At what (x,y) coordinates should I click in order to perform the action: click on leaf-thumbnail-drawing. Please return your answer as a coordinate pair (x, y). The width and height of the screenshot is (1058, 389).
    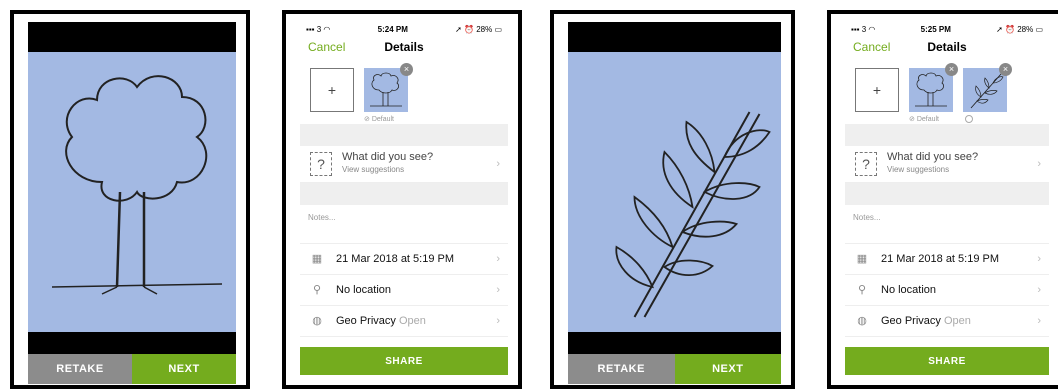
    Looking at the image, I should click on (987, 91).